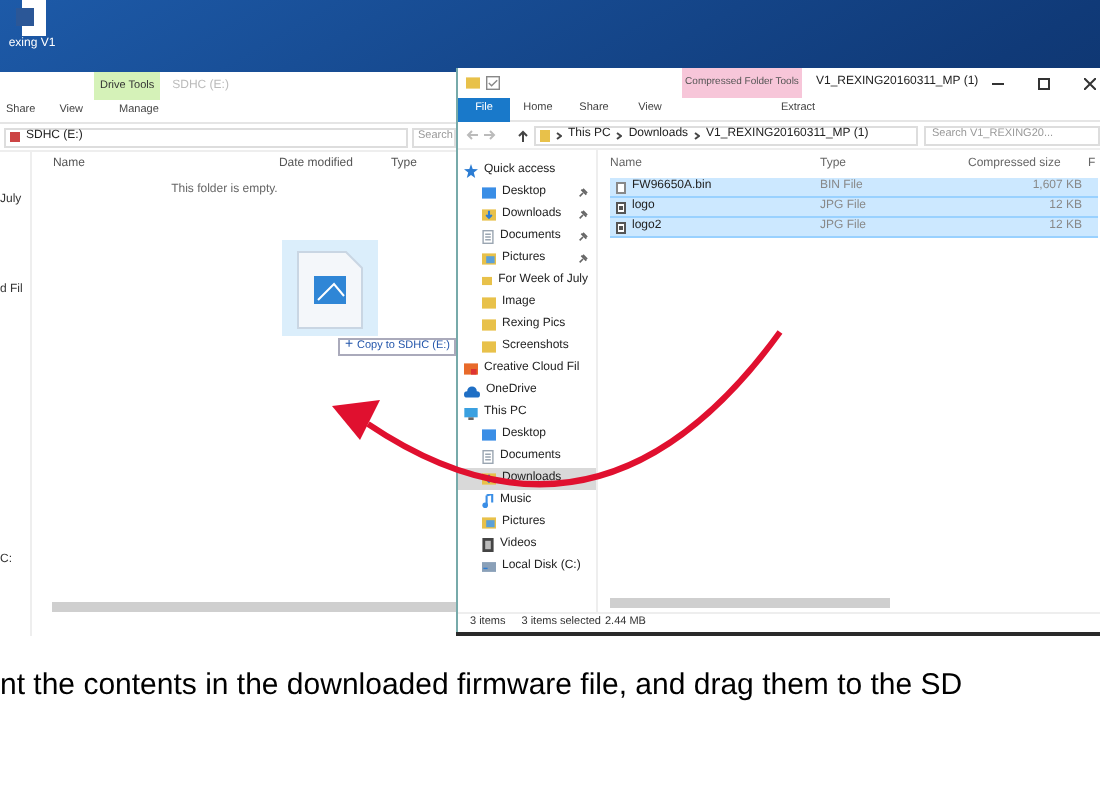 The height and width of the screenshot is (800, 1100). Describe the element at coordinates (523, 135) in the screenshot. I see `up-arrow-icon` at that location.